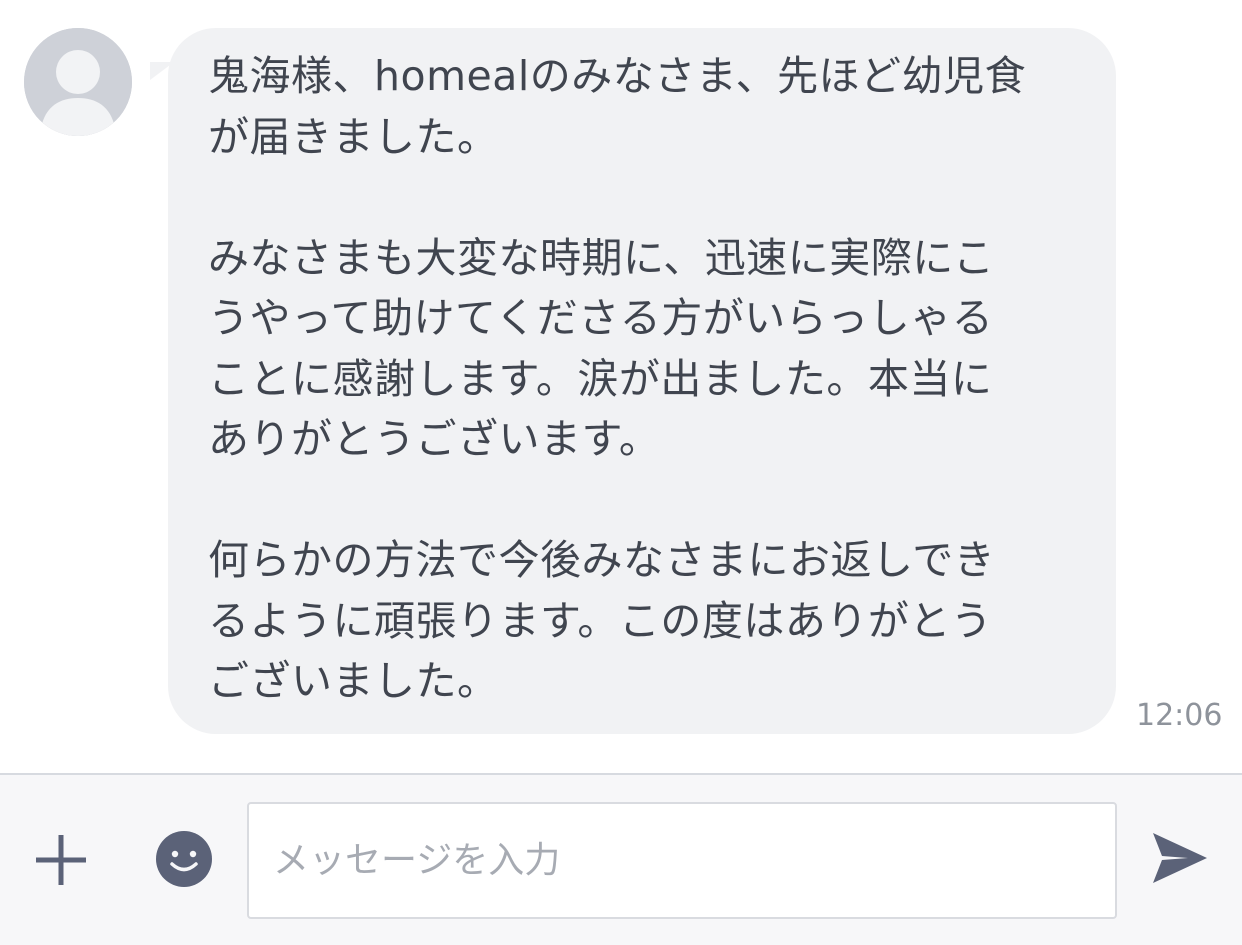 This screenshot has height=945, width=1242. What do you see at coordinates (682, 860) in the screenshot?
I see `message-input` at bounding box center [682, 860].